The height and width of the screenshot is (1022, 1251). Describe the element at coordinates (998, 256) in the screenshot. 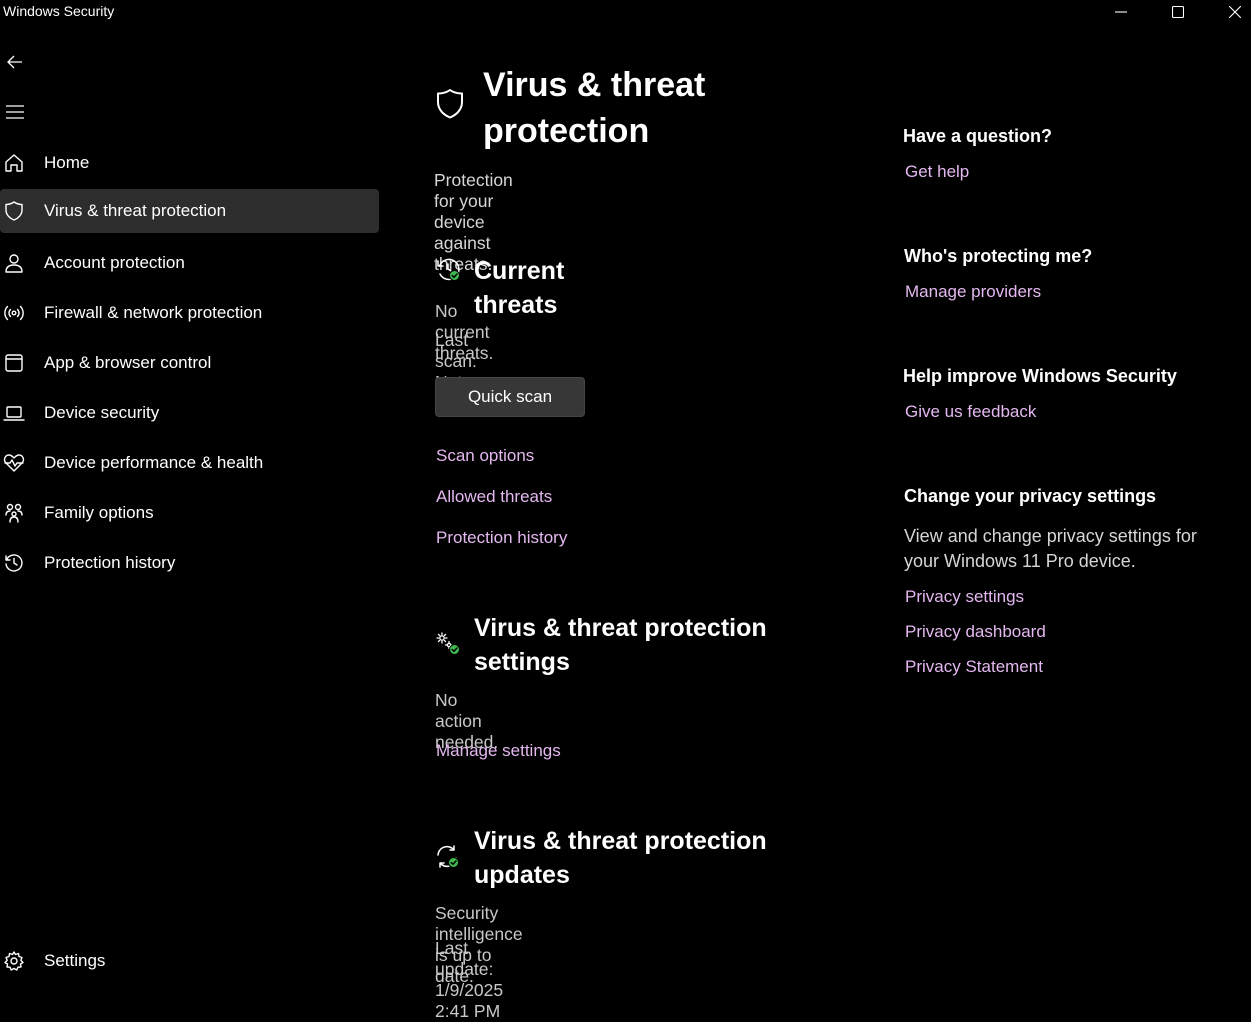

I see `protecting-heading: Who's protecting me?` at that location.